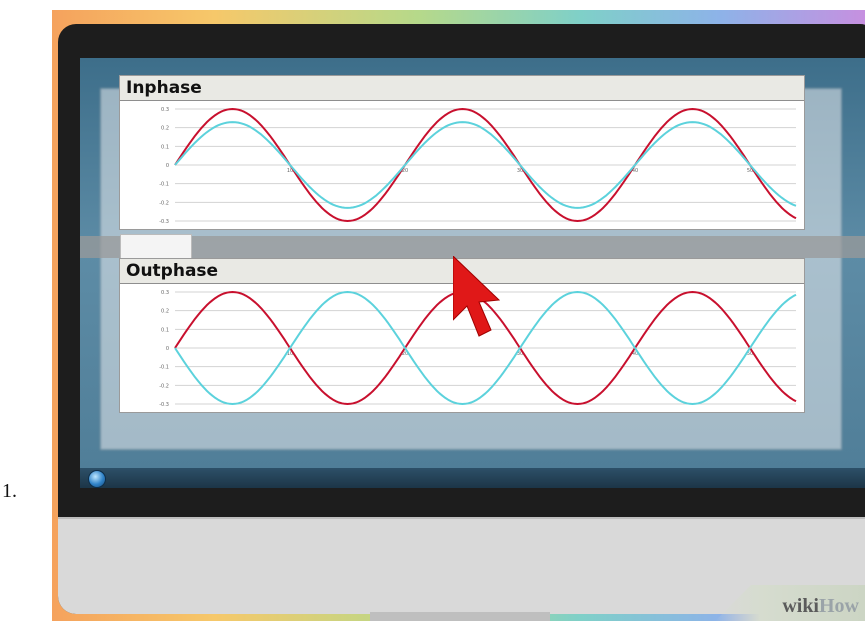  What do you see at coordinates (472, 478) in the screenshot?
I see `taskbar` at bounding box center [472, 478].